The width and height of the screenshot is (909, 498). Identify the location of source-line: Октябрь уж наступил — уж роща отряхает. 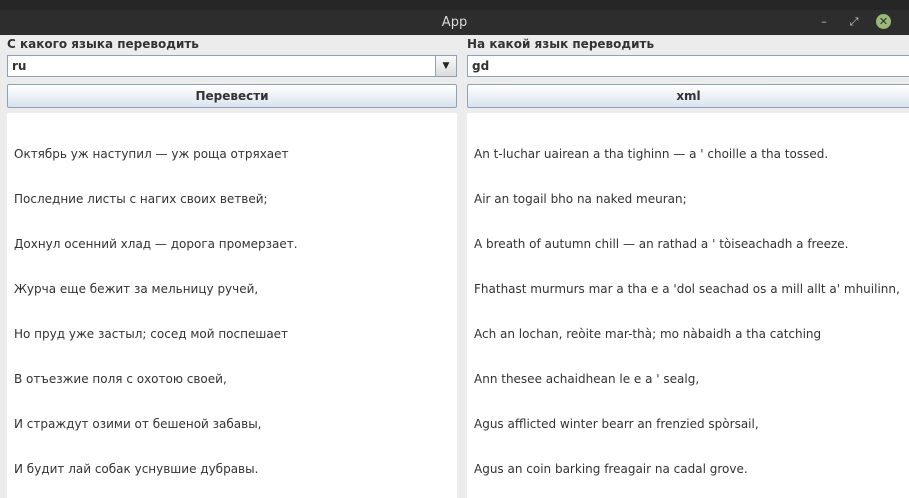
(151, 154).